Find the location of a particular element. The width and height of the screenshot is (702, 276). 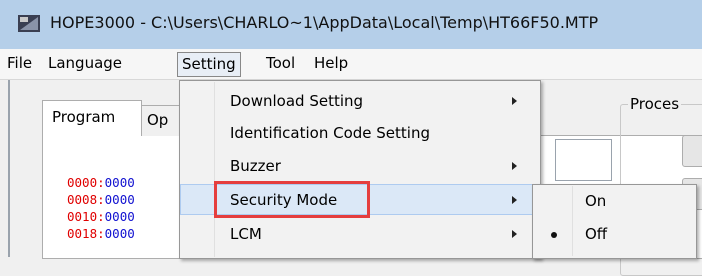

menu-item-label: Identification Code Setting is located at coordinates (330, 133).